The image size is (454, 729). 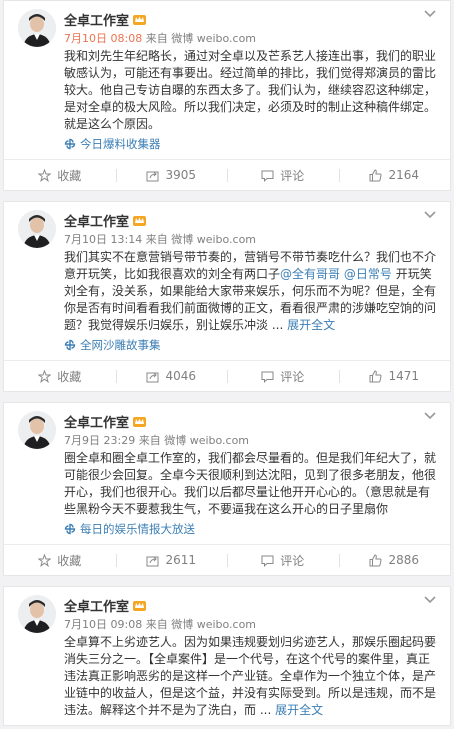 I want to click on mention-link: @日常号, so click(x=368, y=274).